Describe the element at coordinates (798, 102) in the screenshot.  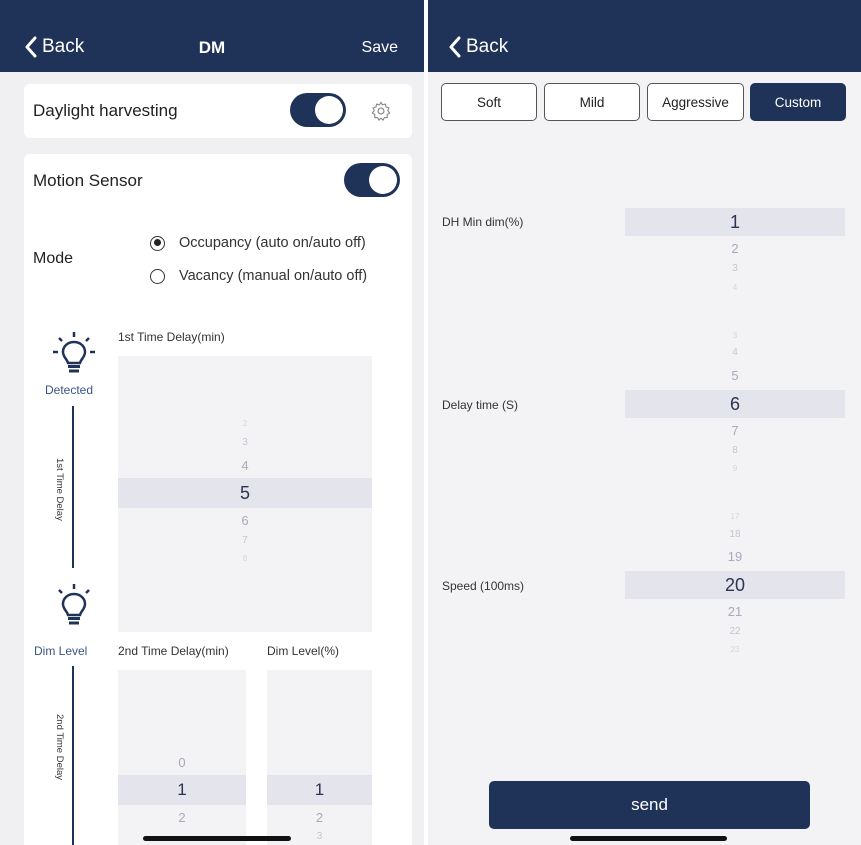
I see `preset-custom-button: Custom` at that location.